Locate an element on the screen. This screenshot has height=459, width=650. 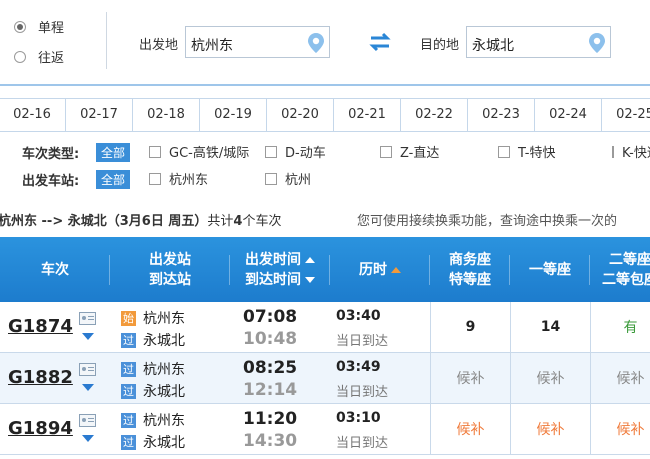
filter-option-label: Z-直达 is located at coordinates (420, 153).